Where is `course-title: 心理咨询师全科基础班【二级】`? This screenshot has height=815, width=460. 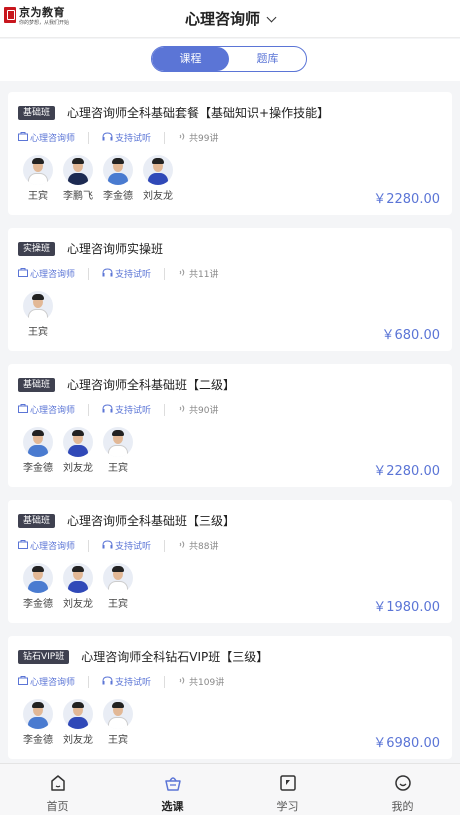 course-title: 心理咨询师全科基础班【二级】 is located at coordinates (151, 385).